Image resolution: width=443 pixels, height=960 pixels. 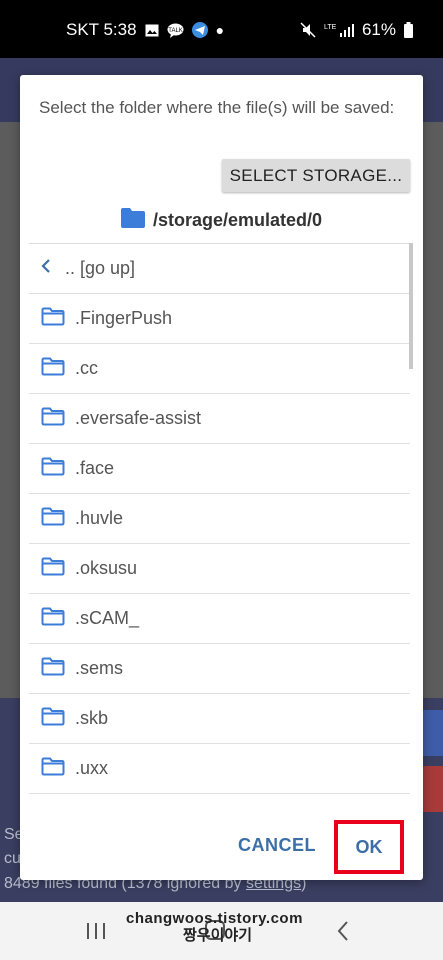 What do you see at coordinates (308, 30) in the screenshot?
I see `mute-icon` at bounding box center [308, 30].